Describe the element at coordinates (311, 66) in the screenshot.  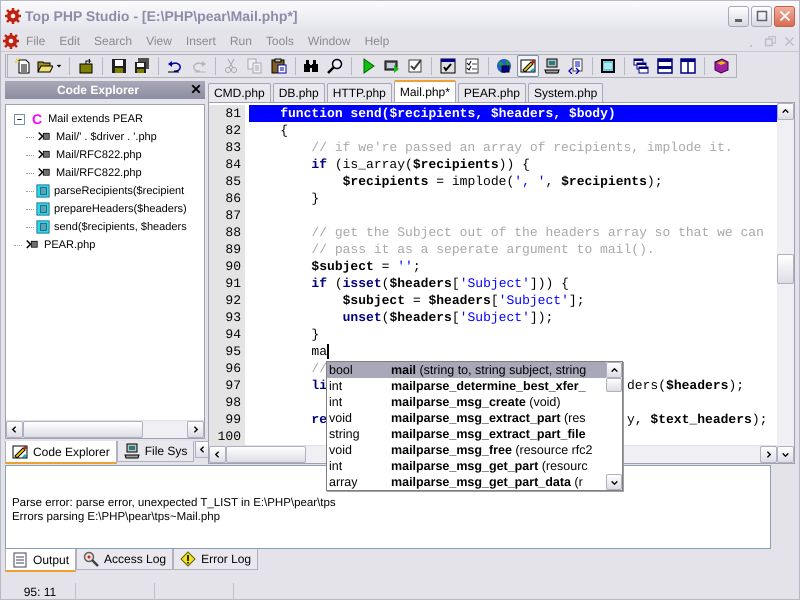
I see `binoculars-icon` at that location.